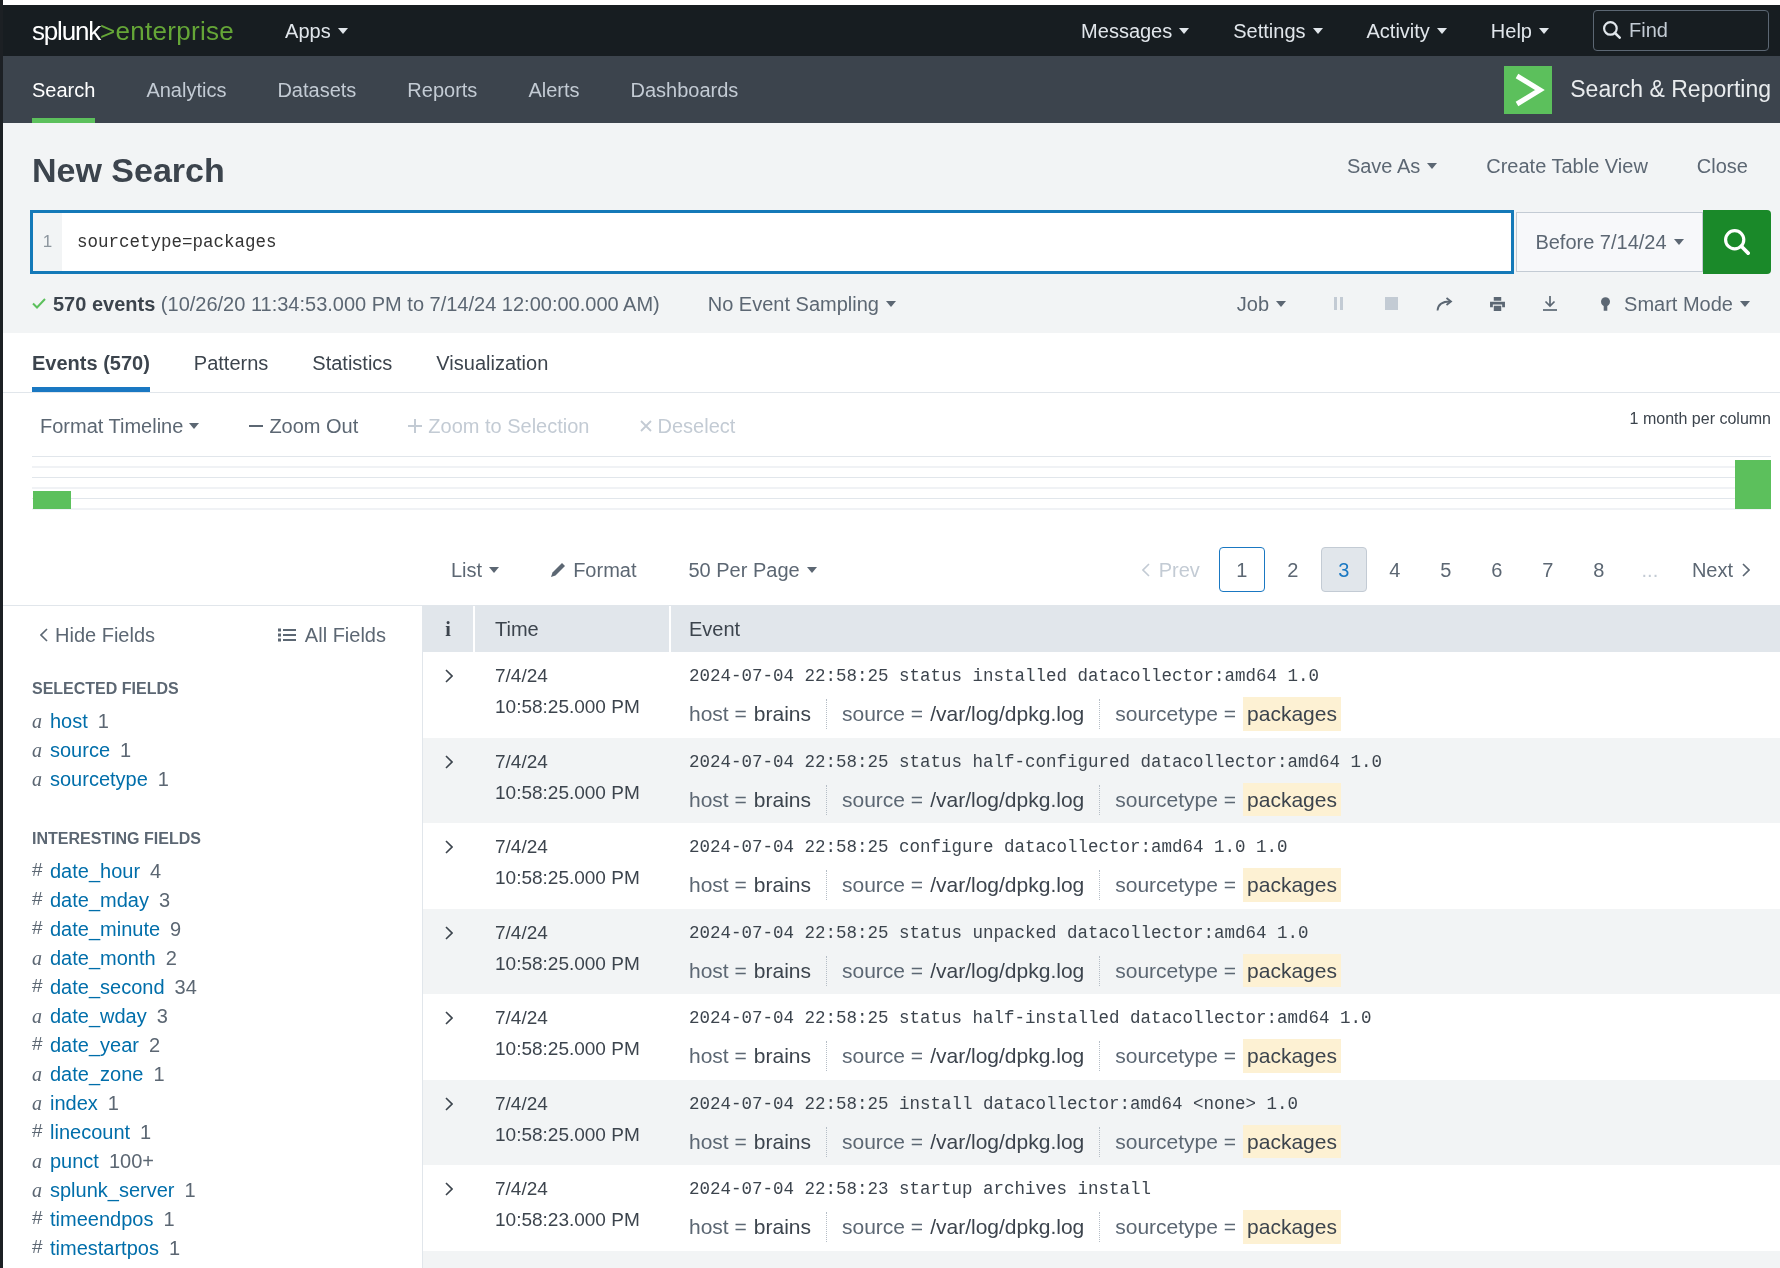  Describe the element at coordinates (684, 89) in the screenshot. I see `app-nav-tab: Dashboards` at that location.